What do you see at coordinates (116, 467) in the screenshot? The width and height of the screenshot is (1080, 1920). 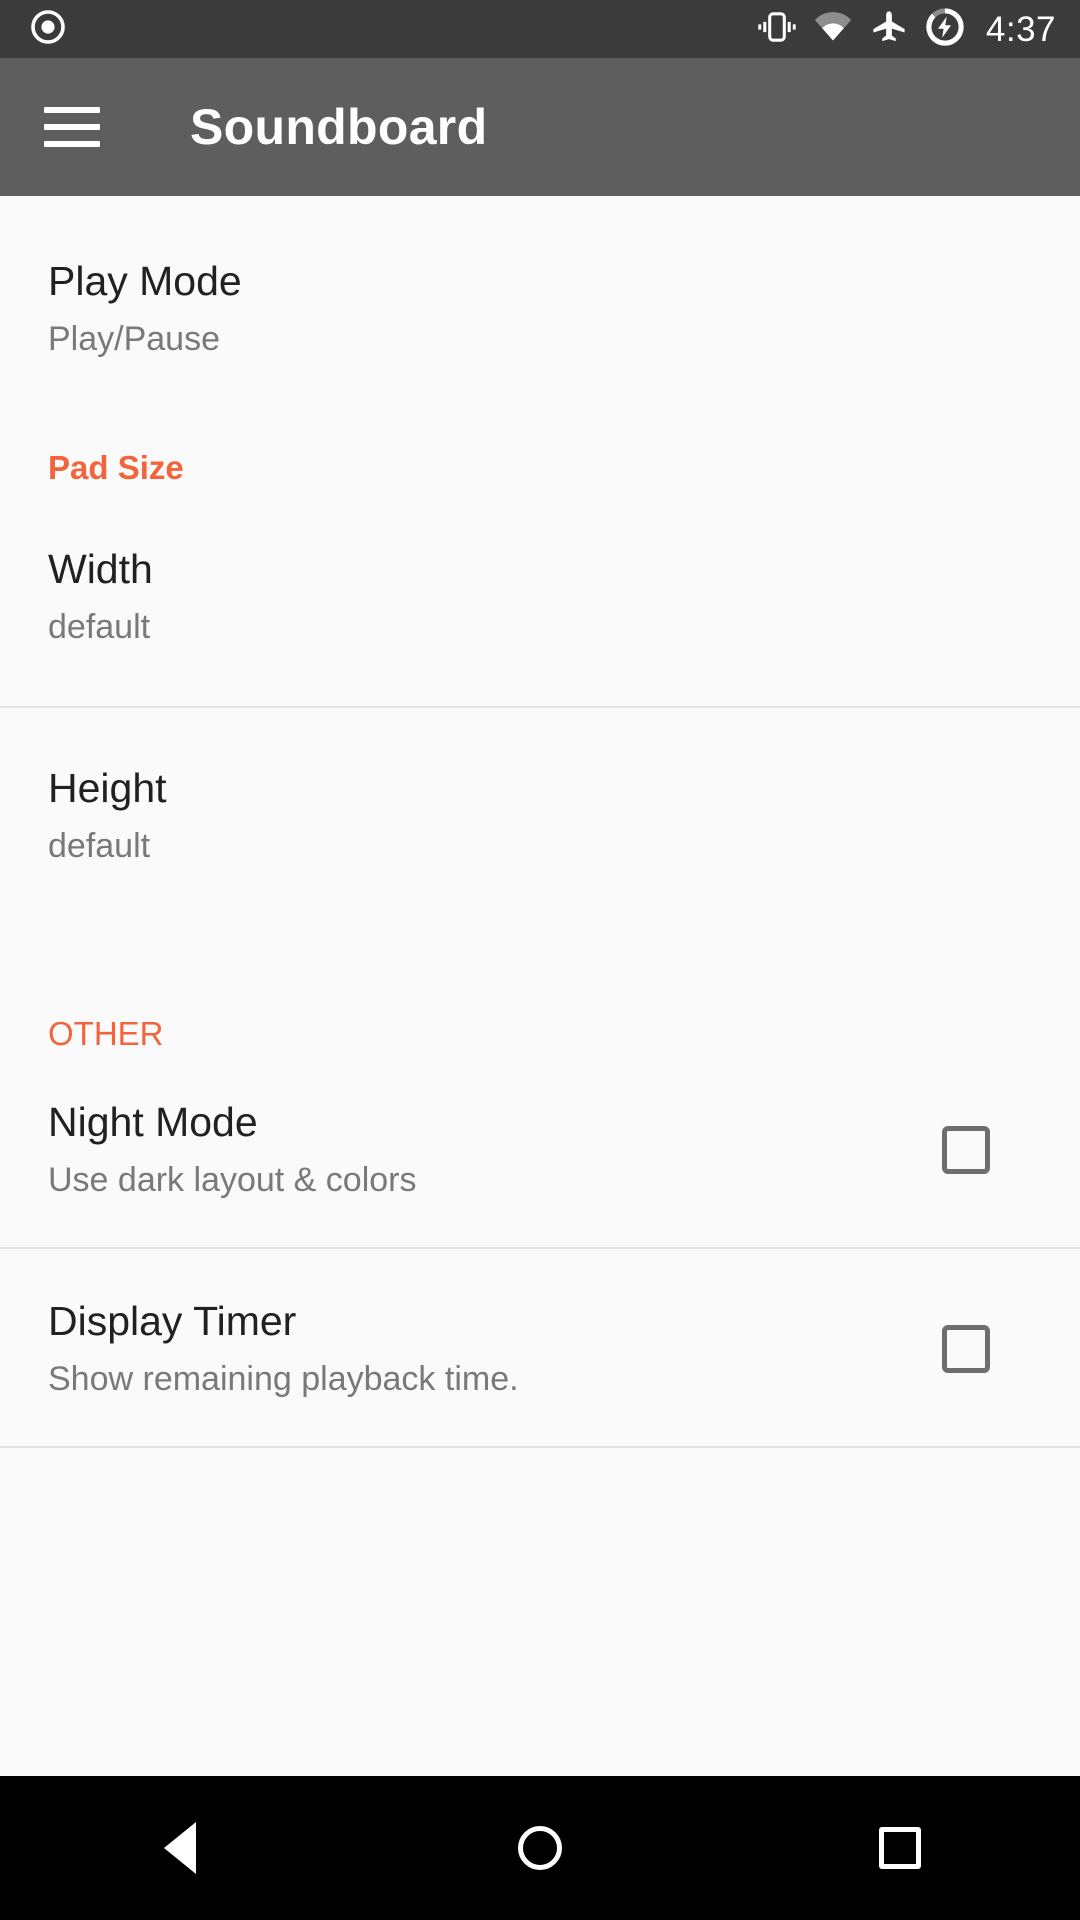 I see `section-header-pad-size: Pad Size` at bounding box center [116, 467].